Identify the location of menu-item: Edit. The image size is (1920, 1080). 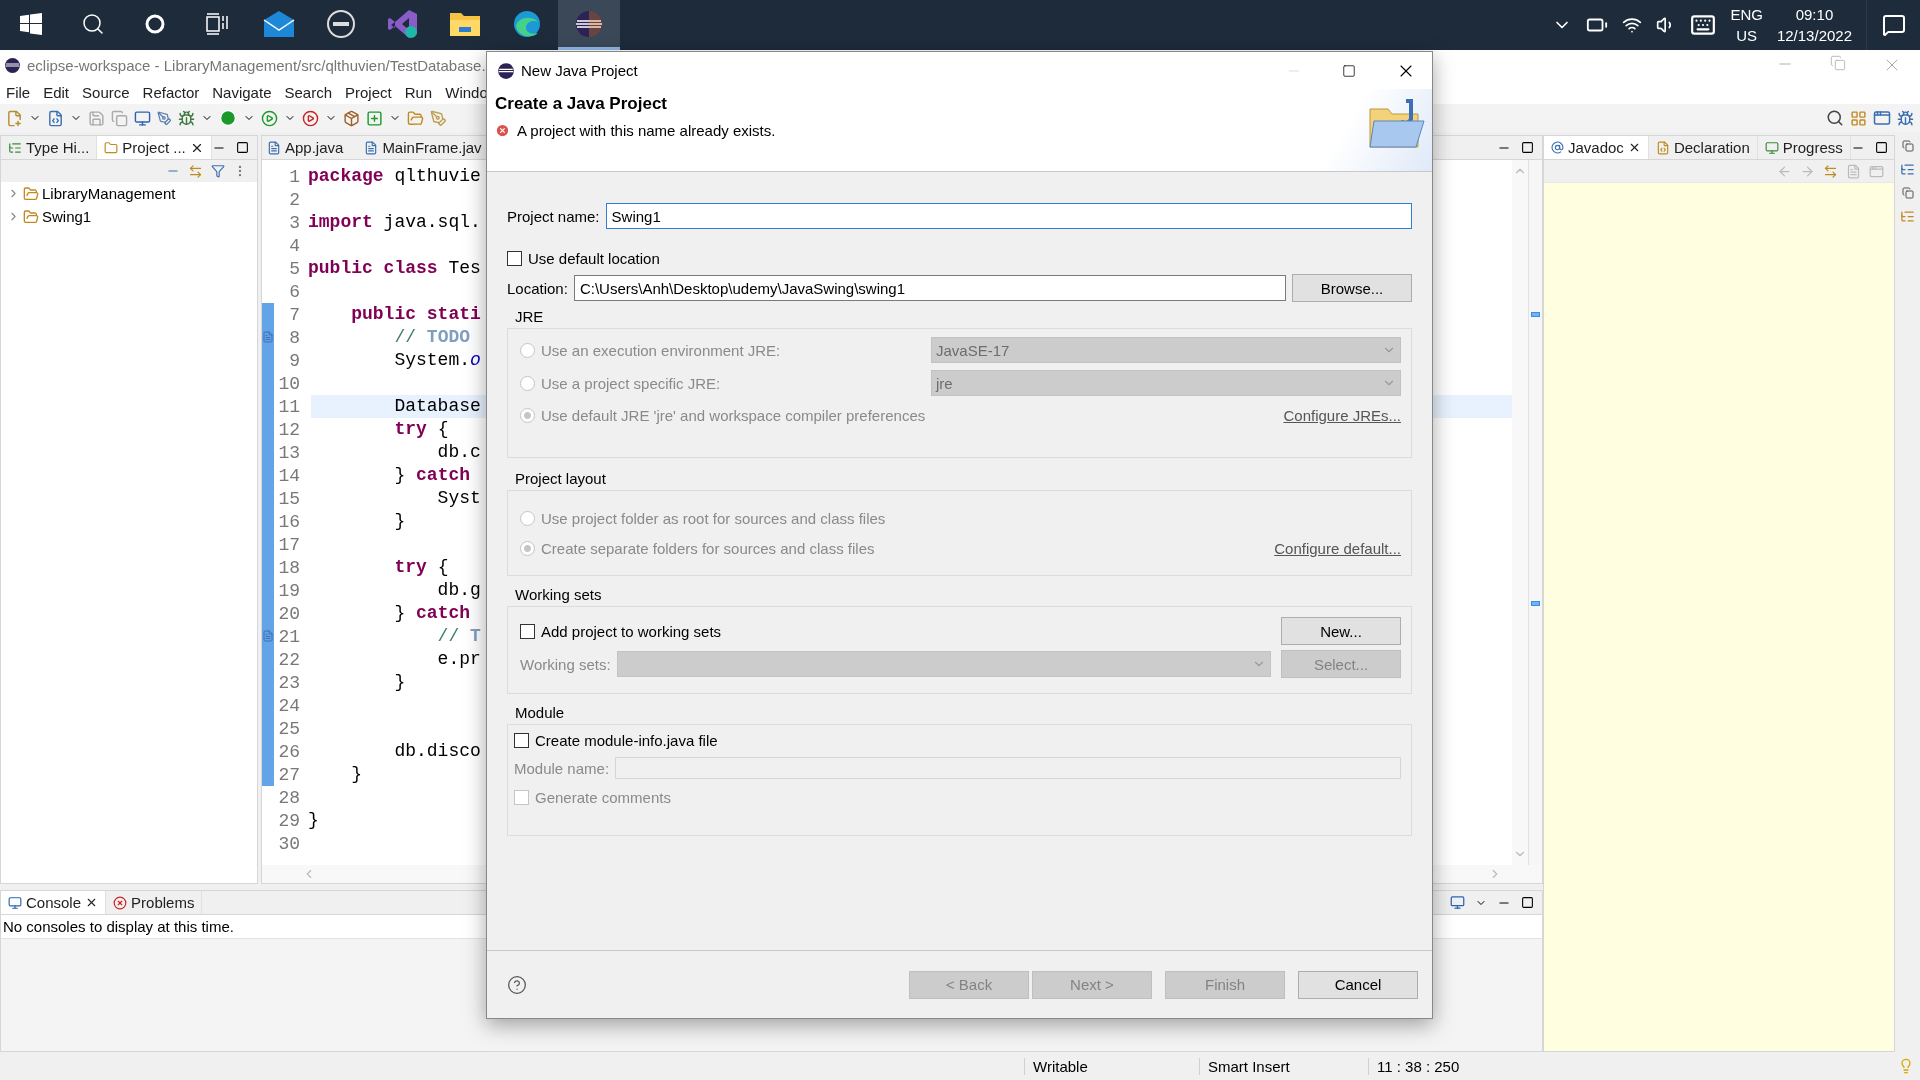
(56, 92).